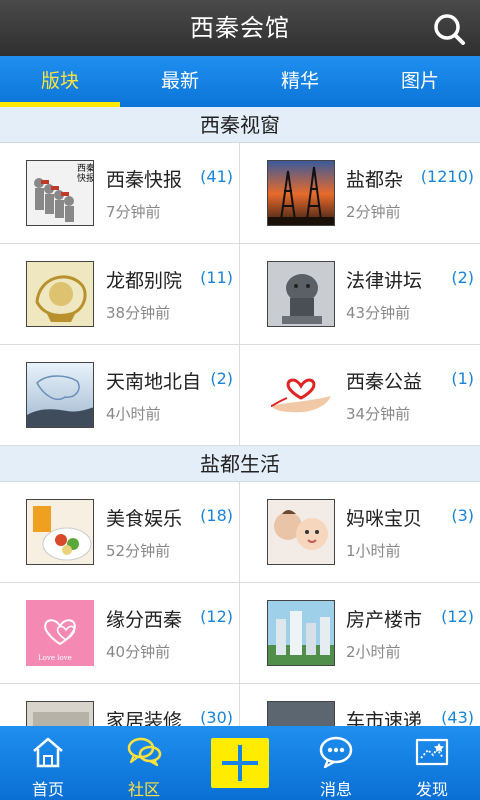 The image size is (480, 800). Describe the element at coordinates (120, 193) in the screenshot. I see `board-item: 西秦快报 西秦快报 (41) 7分钟前` at that location.